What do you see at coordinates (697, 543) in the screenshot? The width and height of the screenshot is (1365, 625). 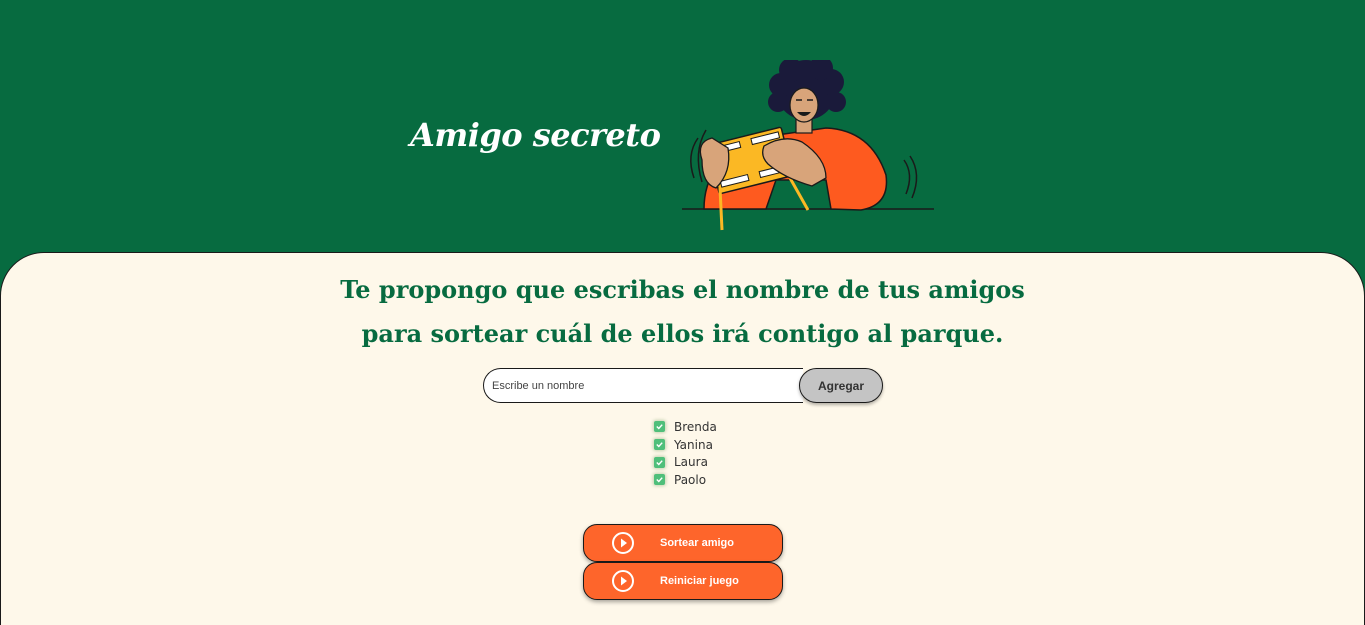 I see `draw-friend-label: Sortear amigo` at bounding box center [697, 543].